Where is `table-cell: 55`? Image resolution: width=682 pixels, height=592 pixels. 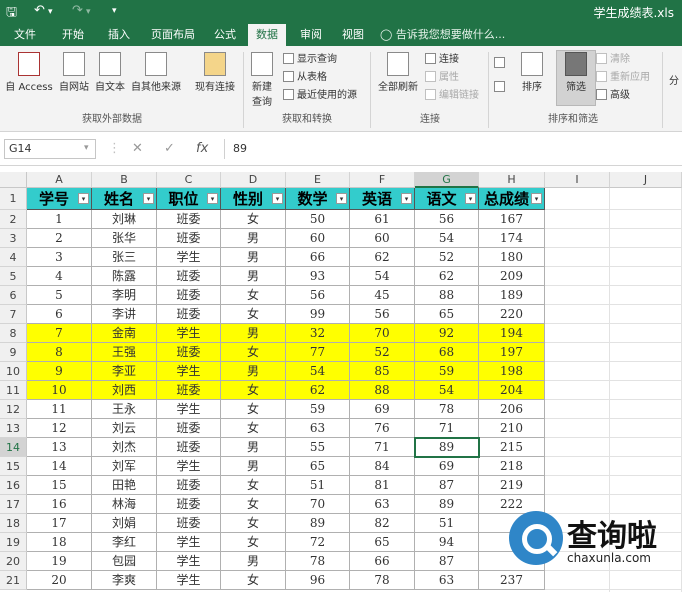
table-cell: 55 is located at coordinates (318, 447).